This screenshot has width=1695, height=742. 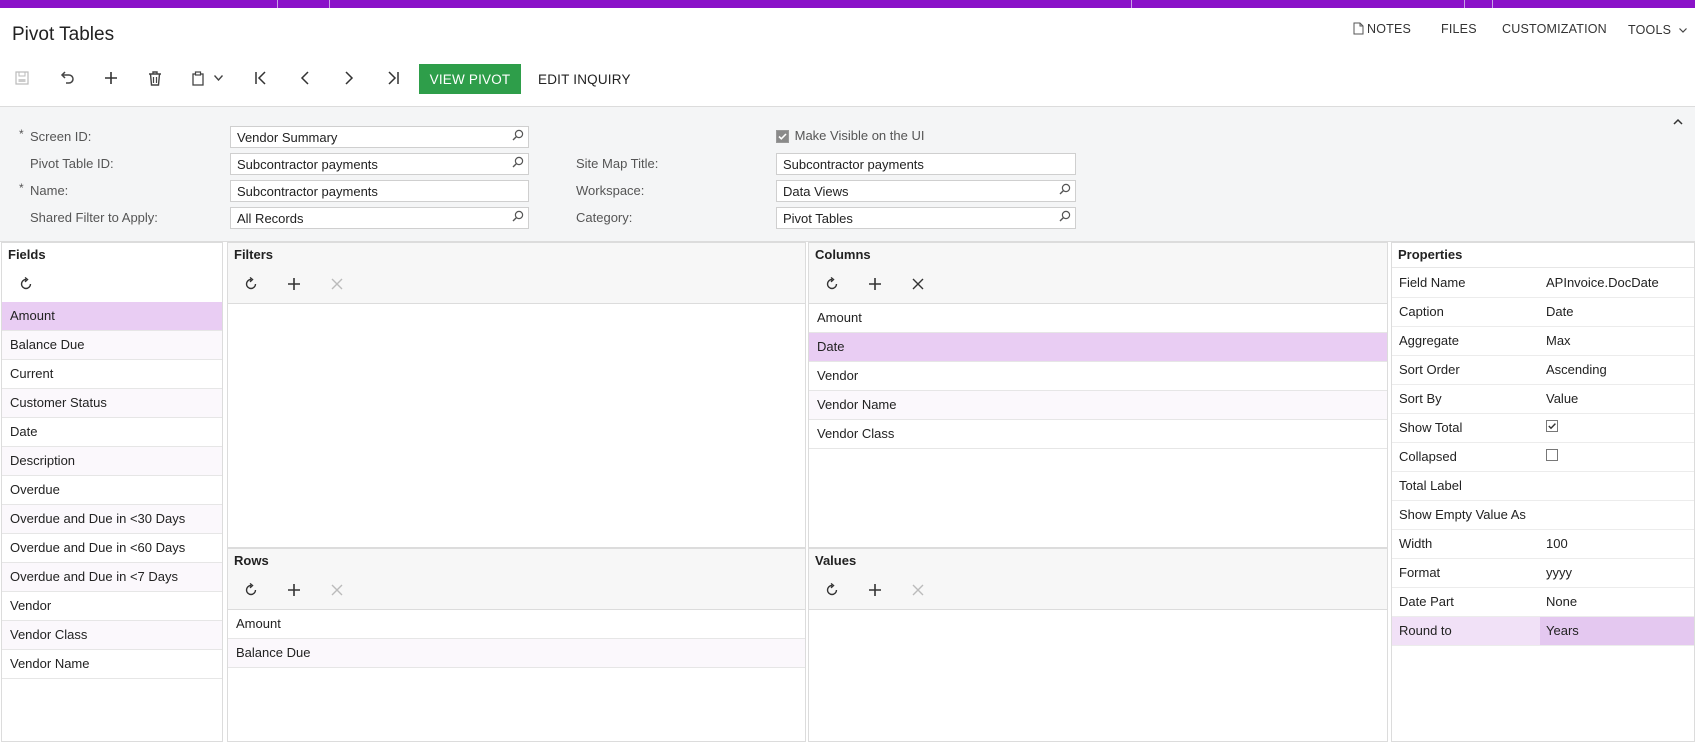 I want to click on property-key: Format, so click(x=1420, y=572).